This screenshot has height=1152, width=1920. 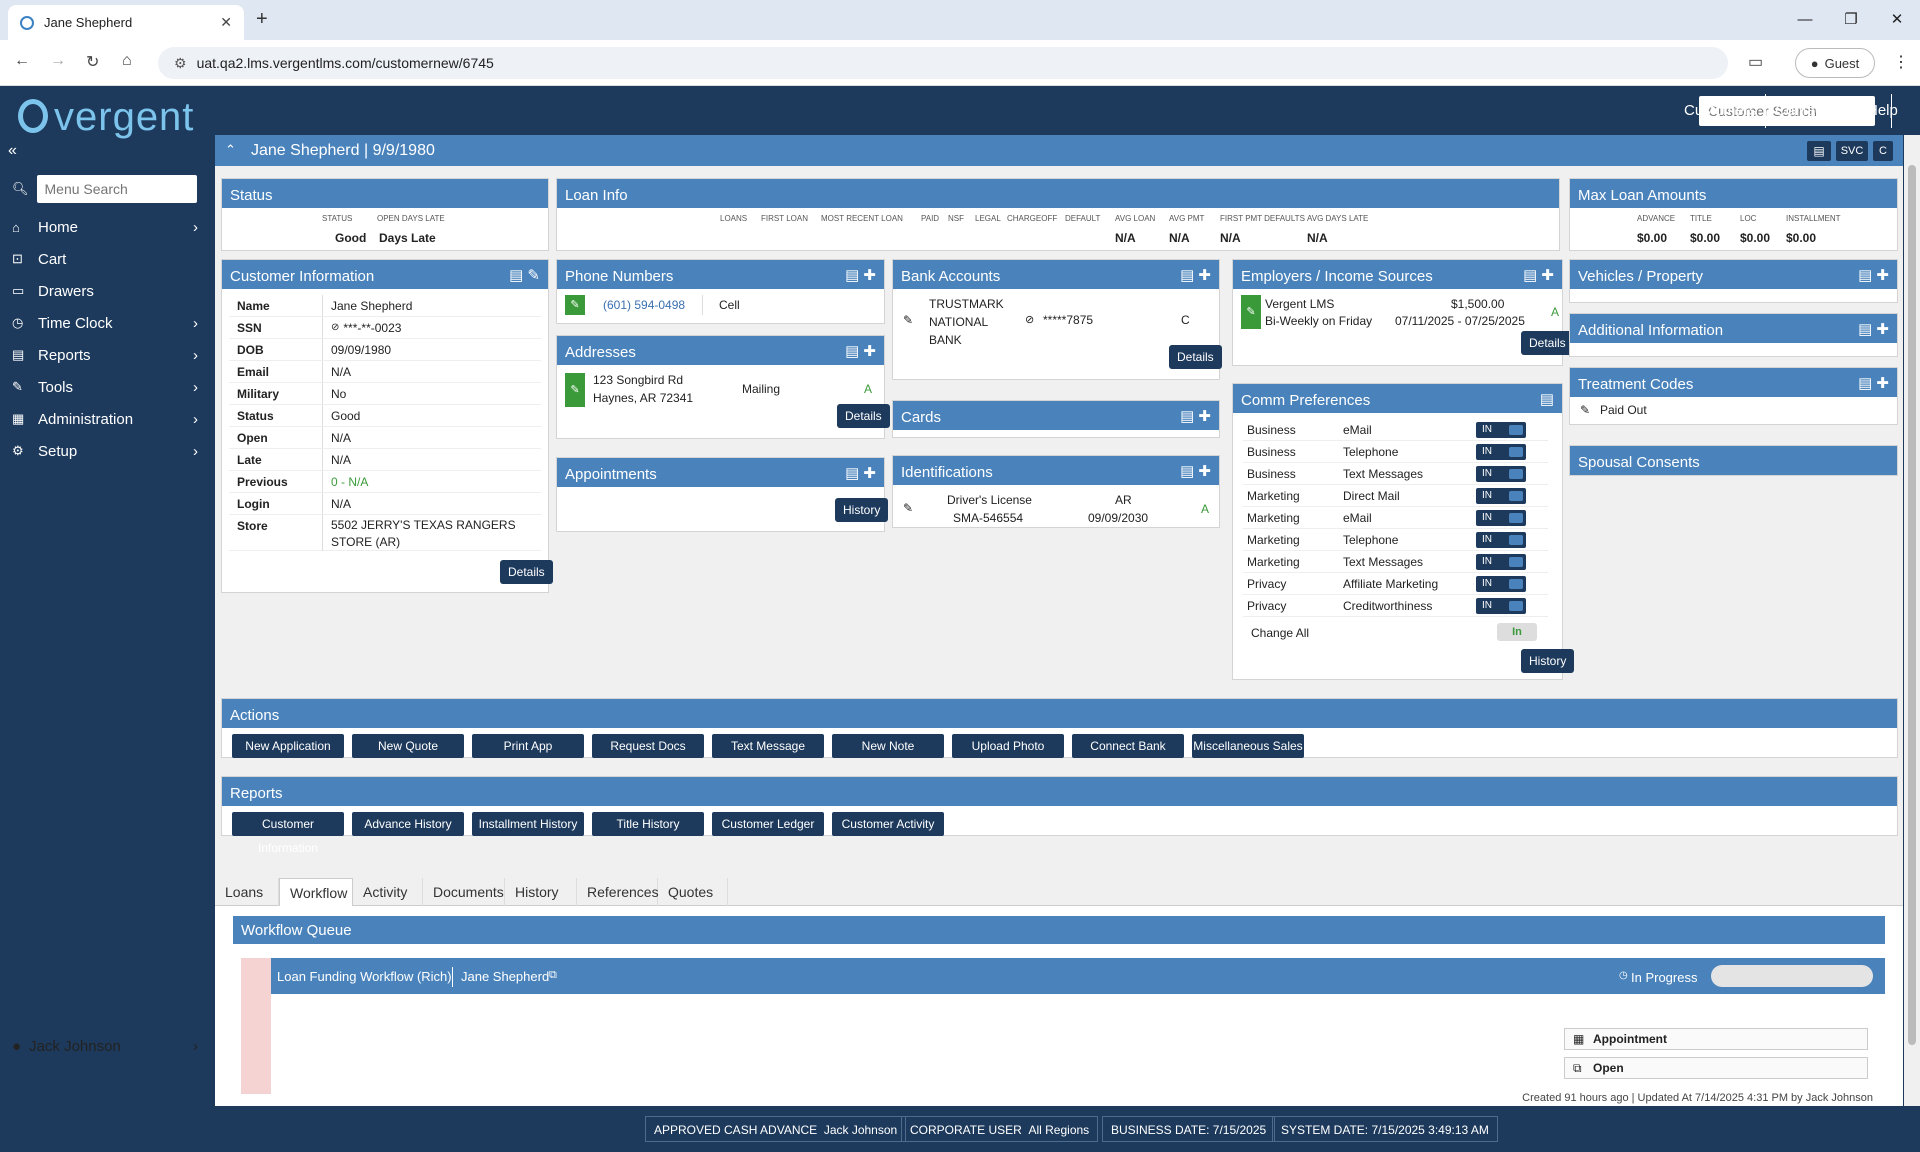 What do you see at coordinates (1548, 661) in the screenshot?
I see `comm-history-button: History` at bounding box center [1548, 661].